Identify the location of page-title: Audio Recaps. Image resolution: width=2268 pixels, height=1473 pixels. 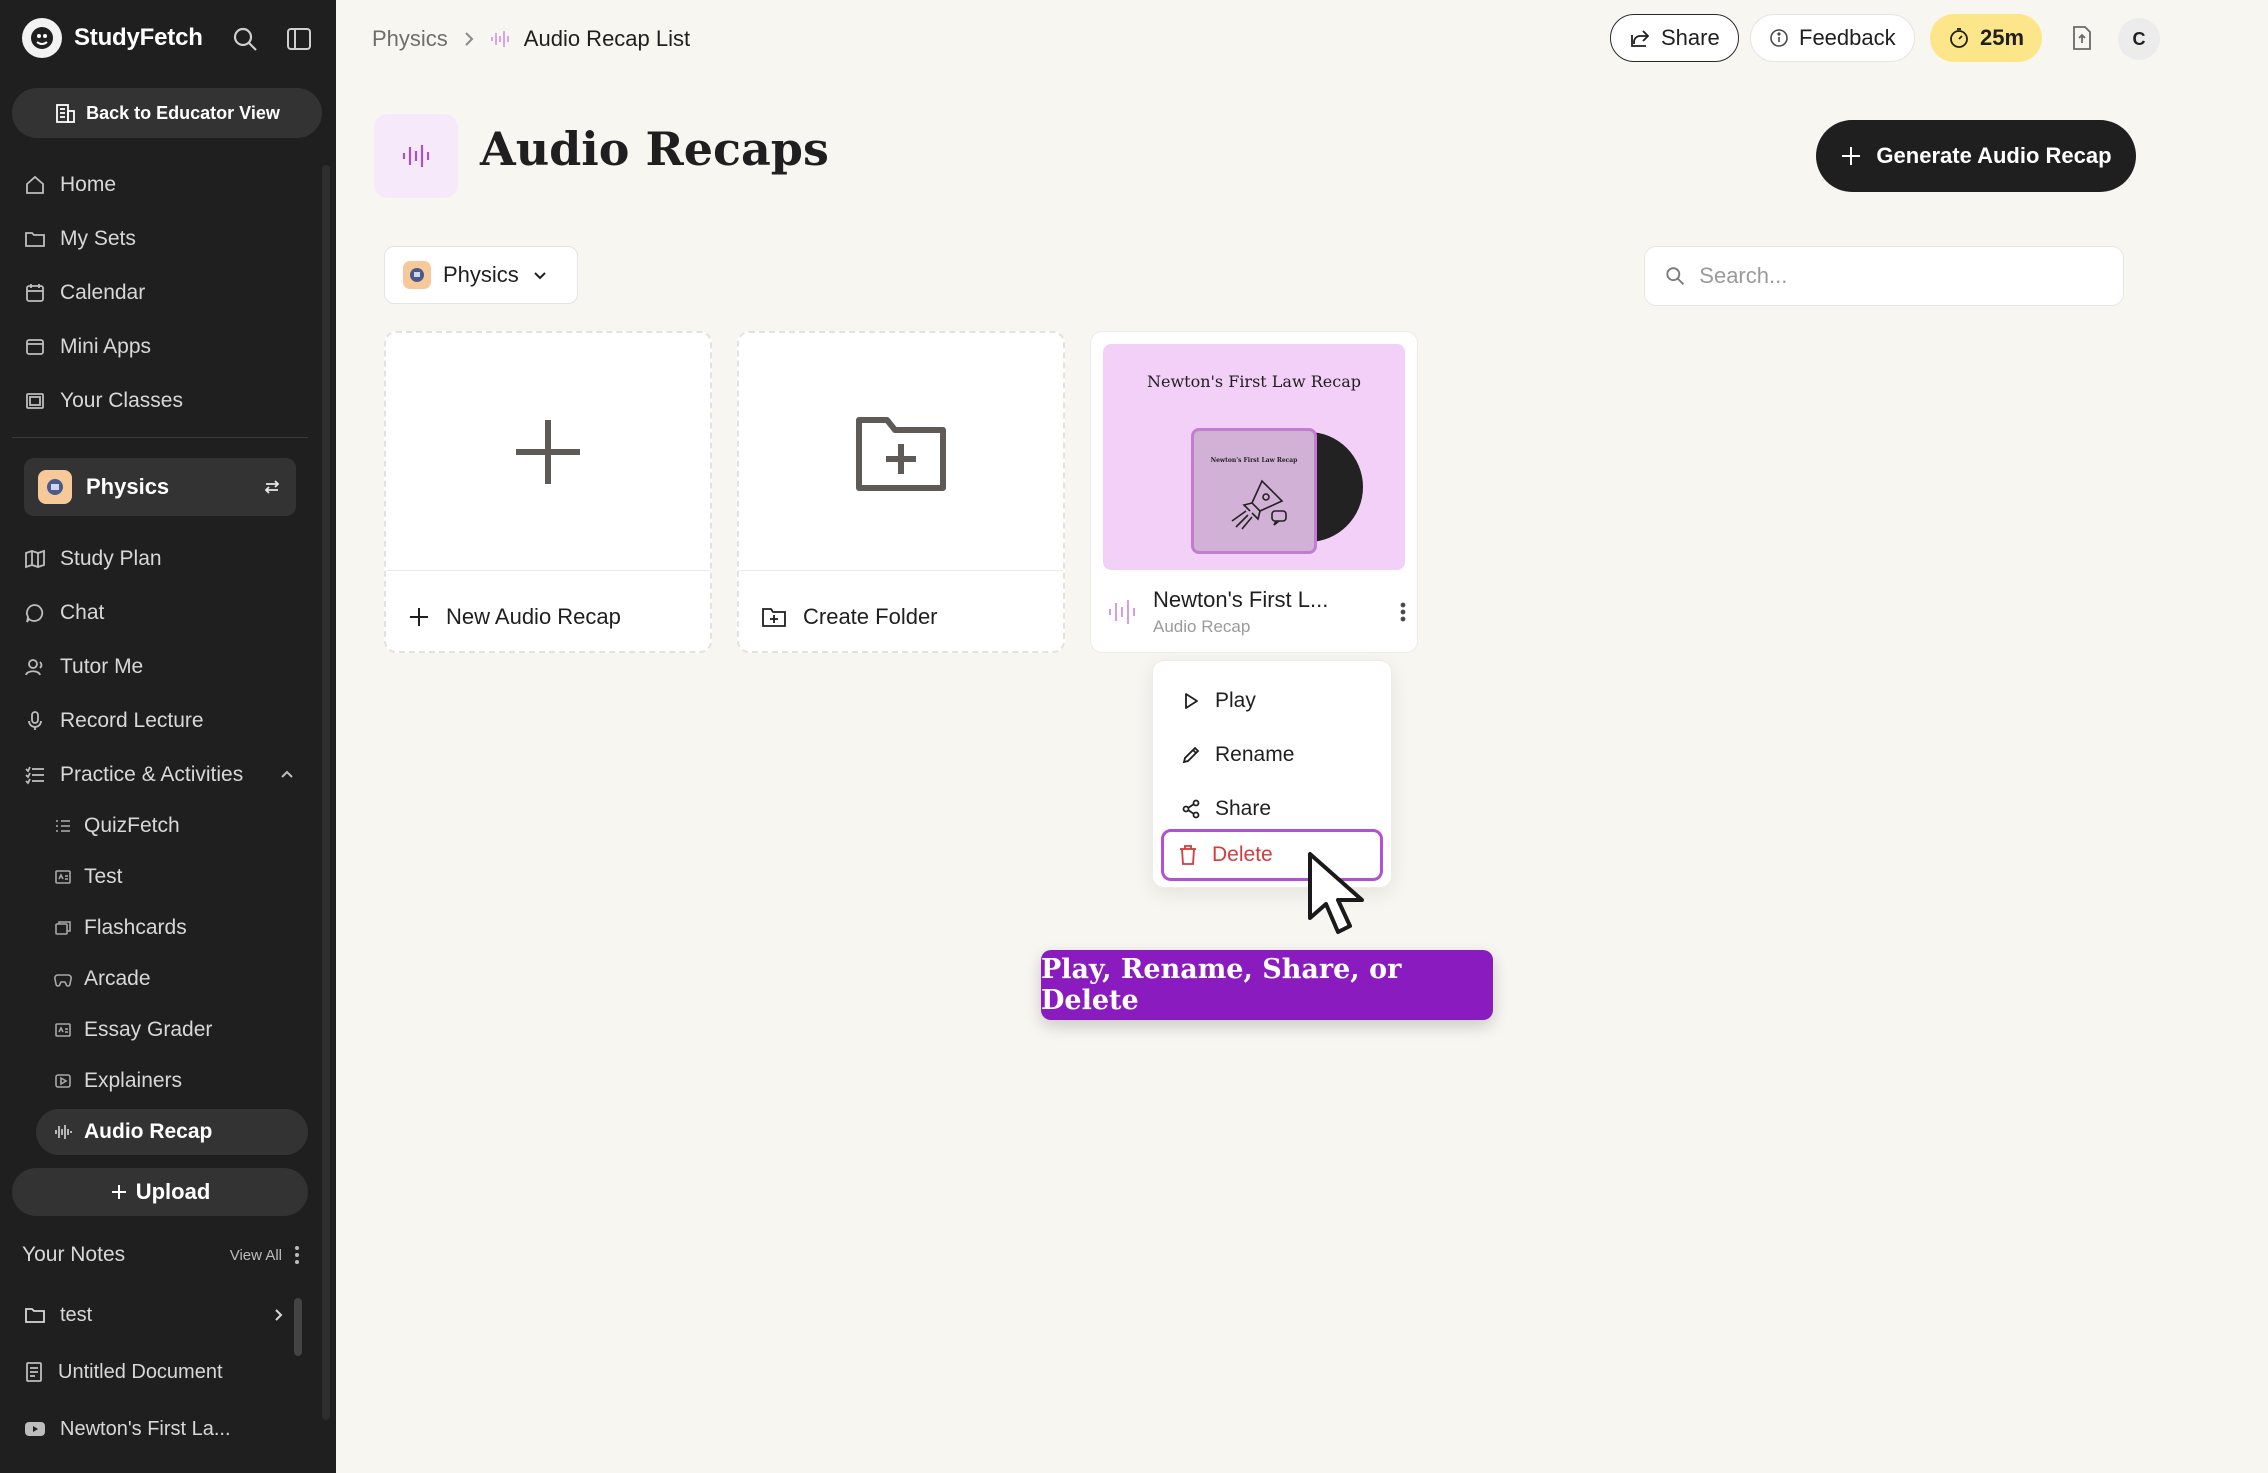
(654, 149).